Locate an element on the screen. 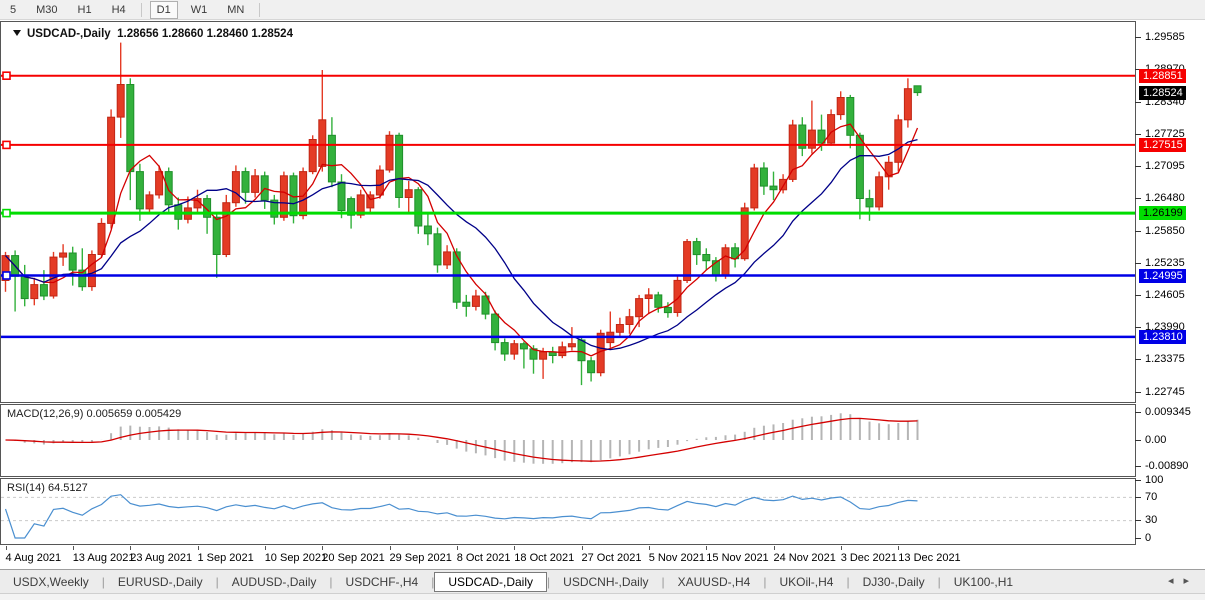 Image resolution: width=1205 pixels, height=600 pixels. tab-ukoil-h4: UKOil-,H4 is located at coordinates (806, 582).